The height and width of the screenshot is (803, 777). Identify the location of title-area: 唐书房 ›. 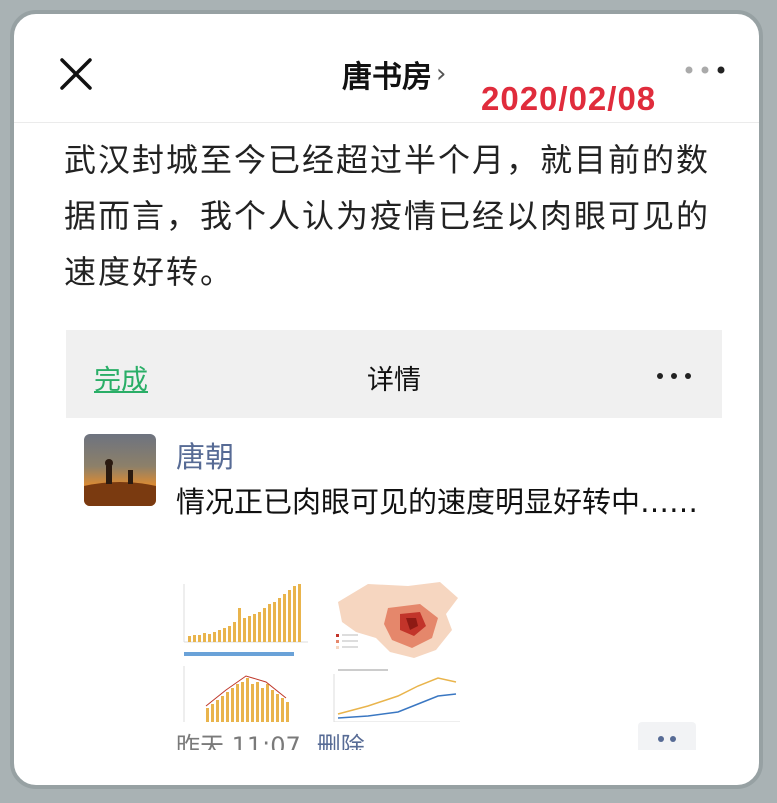
(394, 74).